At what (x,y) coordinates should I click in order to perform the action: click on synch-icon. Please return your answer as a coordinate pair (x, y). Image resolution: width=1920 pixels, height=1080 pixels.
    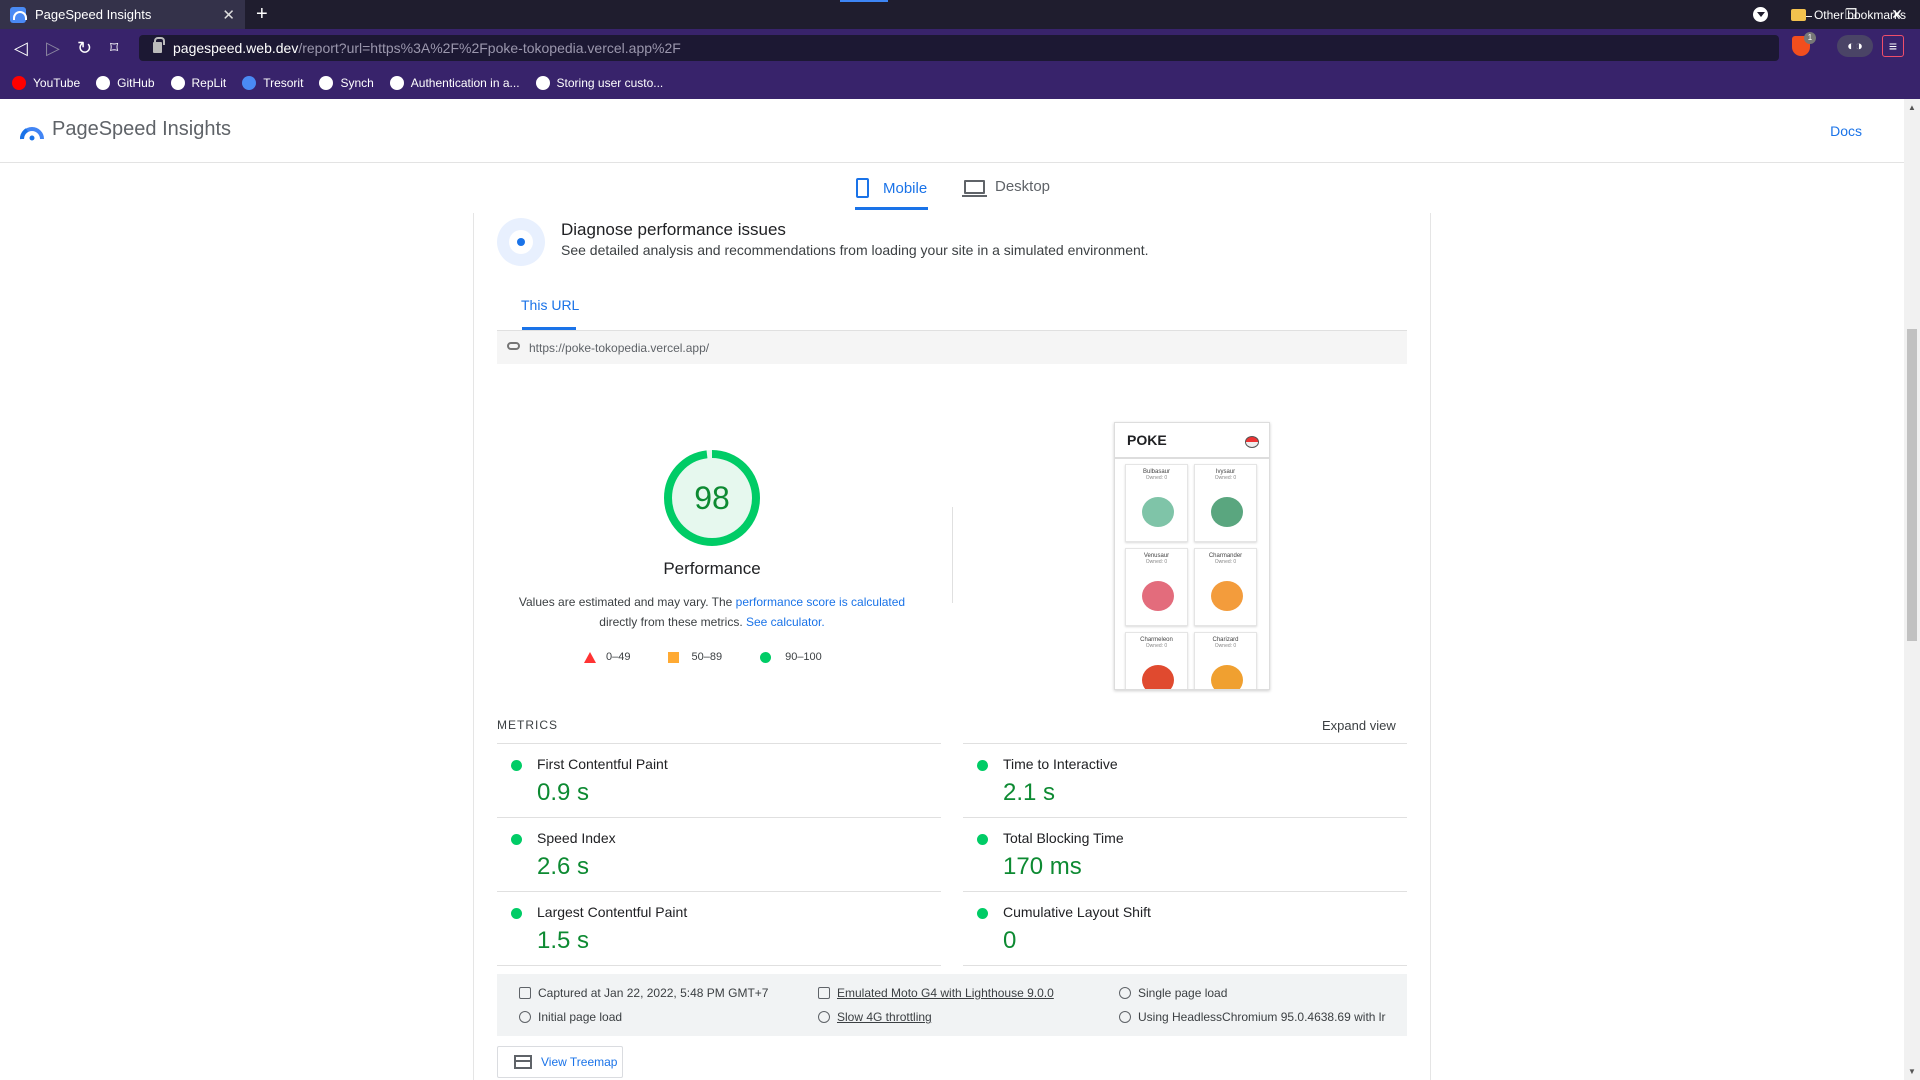
    Looking at the image, I should click on (326, 83).